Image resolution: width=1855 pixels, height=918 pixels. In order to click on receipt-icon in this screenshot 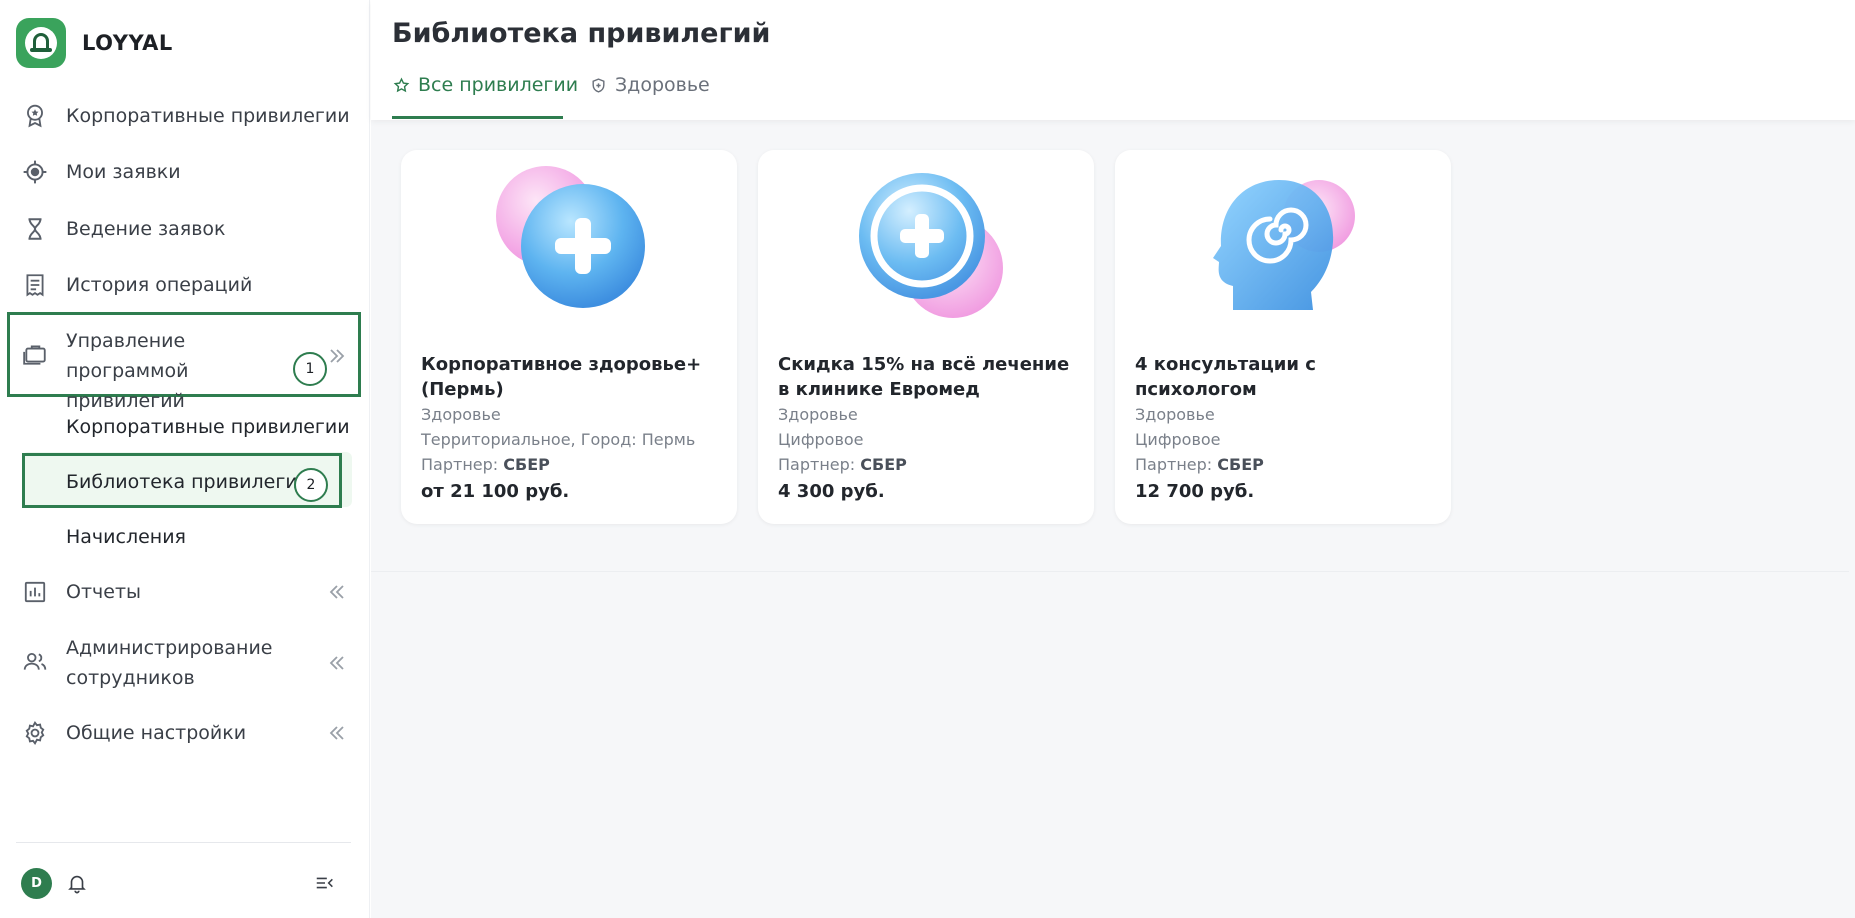, I will do `click(35, 285)`.